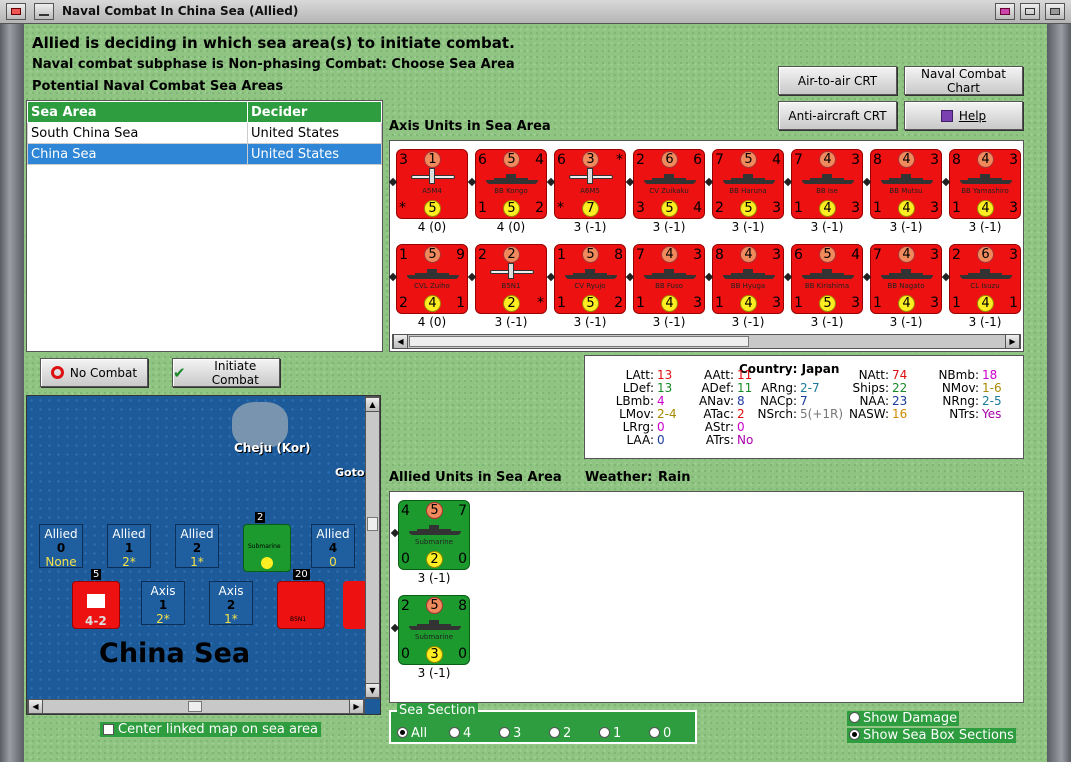  Describe the element at coordinates (1030, 11) in the screenshot. I see `maximize-icon` at that location.